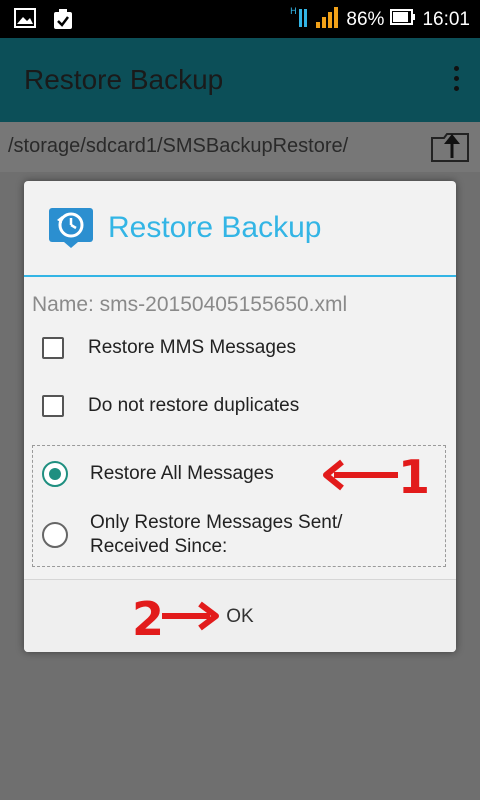 The image size is (480, 800). Describe the element at coordinates (240, 80) in the screenshot. I see `app-bar: Restore Backup` at that location.